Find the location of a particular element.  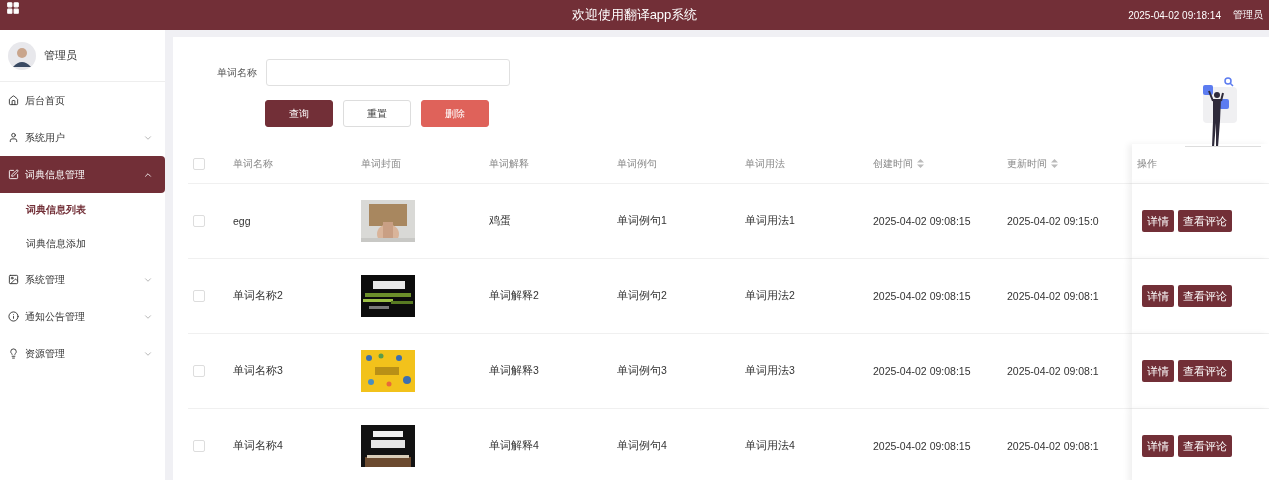

user-name: 管理员 is located at coordinates (60, 55).